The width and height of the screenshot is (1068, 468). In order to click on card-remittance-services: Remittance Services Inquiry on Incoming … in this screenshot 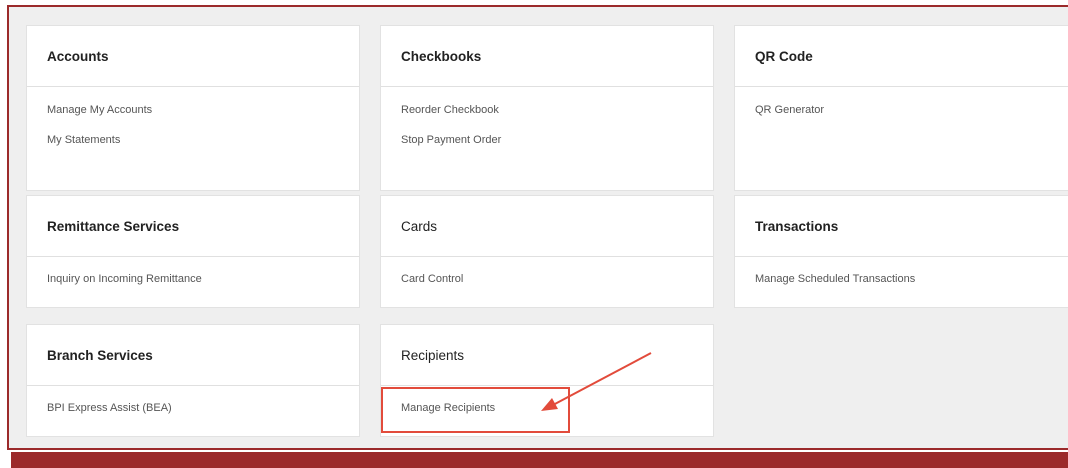, I will do `click(193, 251)`.